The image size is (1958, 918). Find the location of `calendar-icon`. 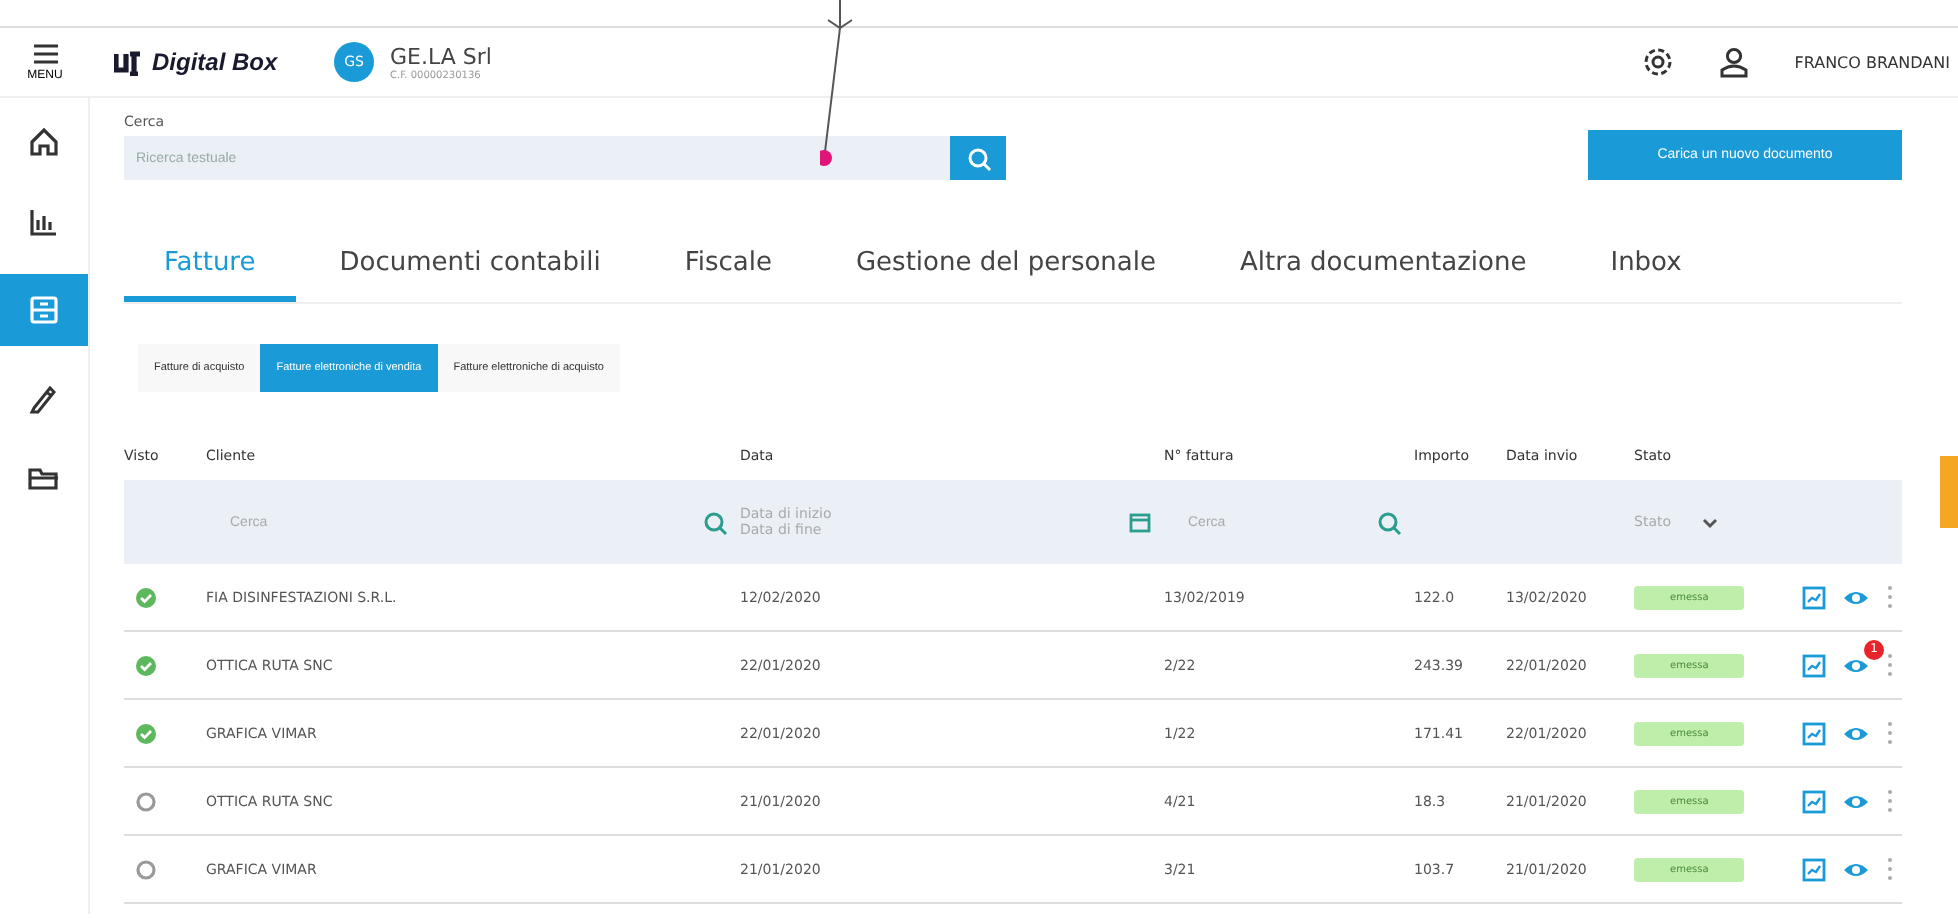

calendar-icon is located at coordinates (1140, 522).